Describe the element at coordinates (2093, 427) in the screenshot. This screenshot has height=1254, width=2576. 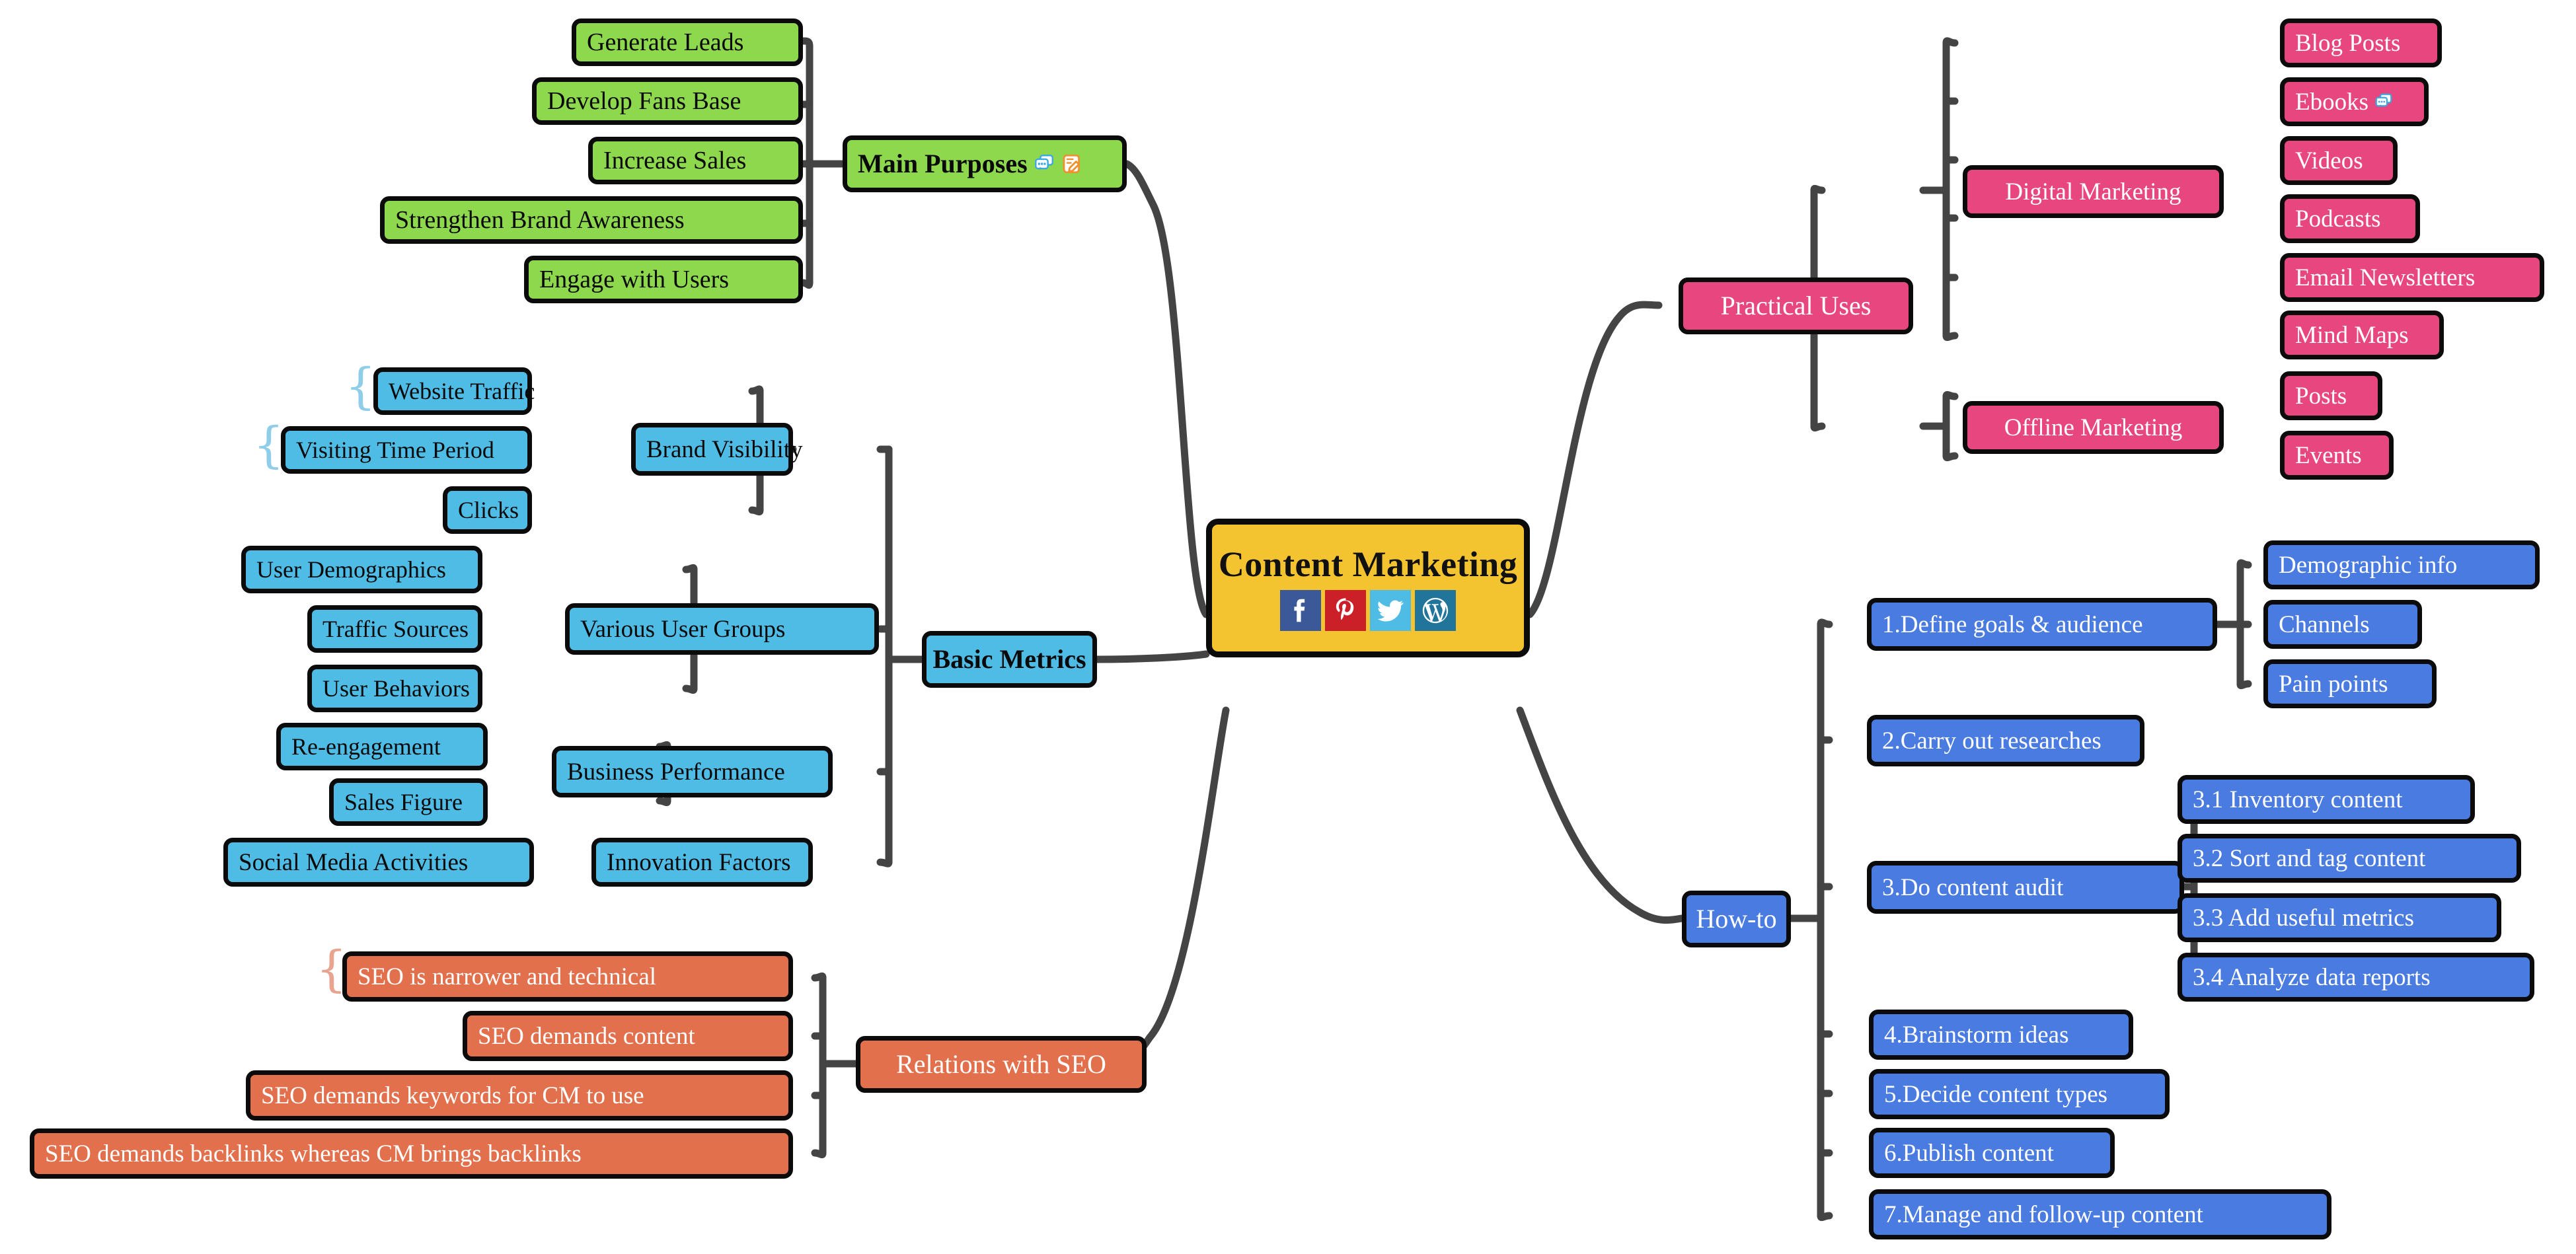
I see `node-offline-marketing: Offline Marketing` at that location.